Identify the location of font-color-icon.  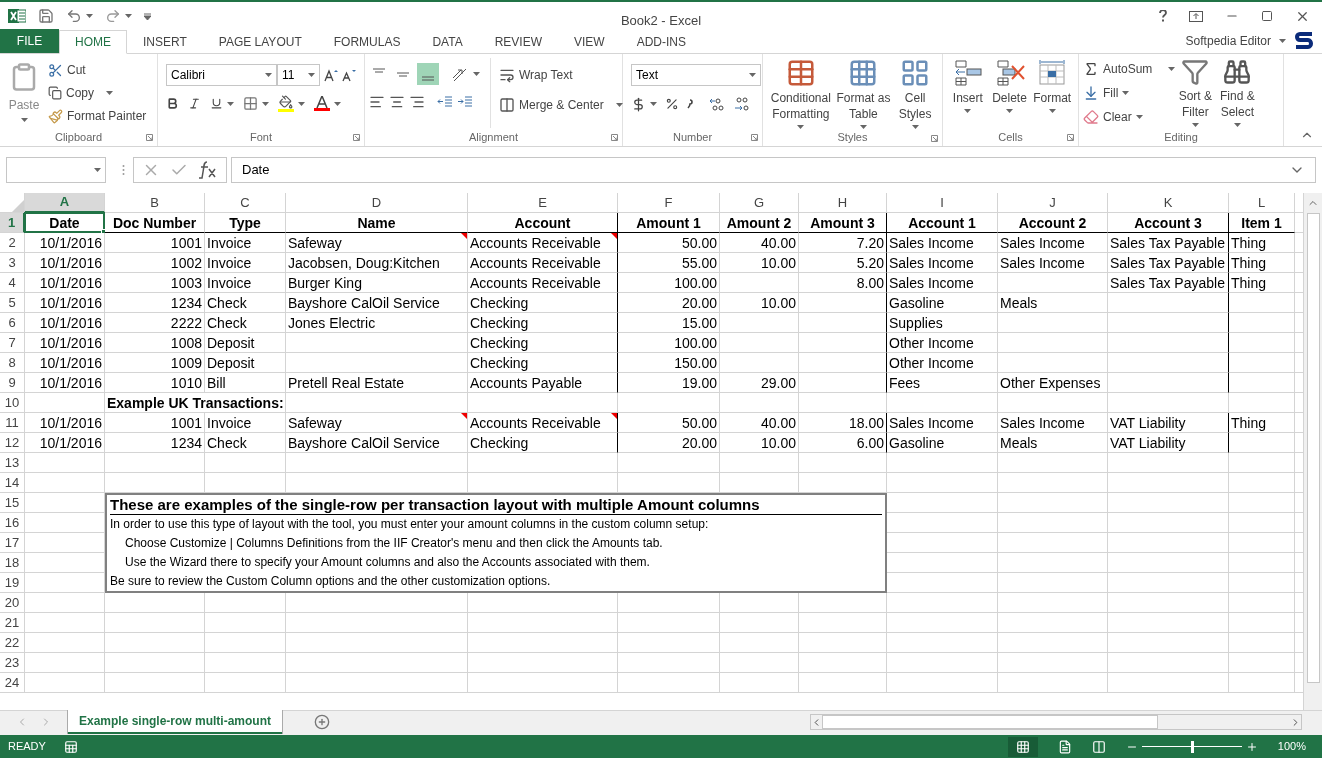
(322, 103).